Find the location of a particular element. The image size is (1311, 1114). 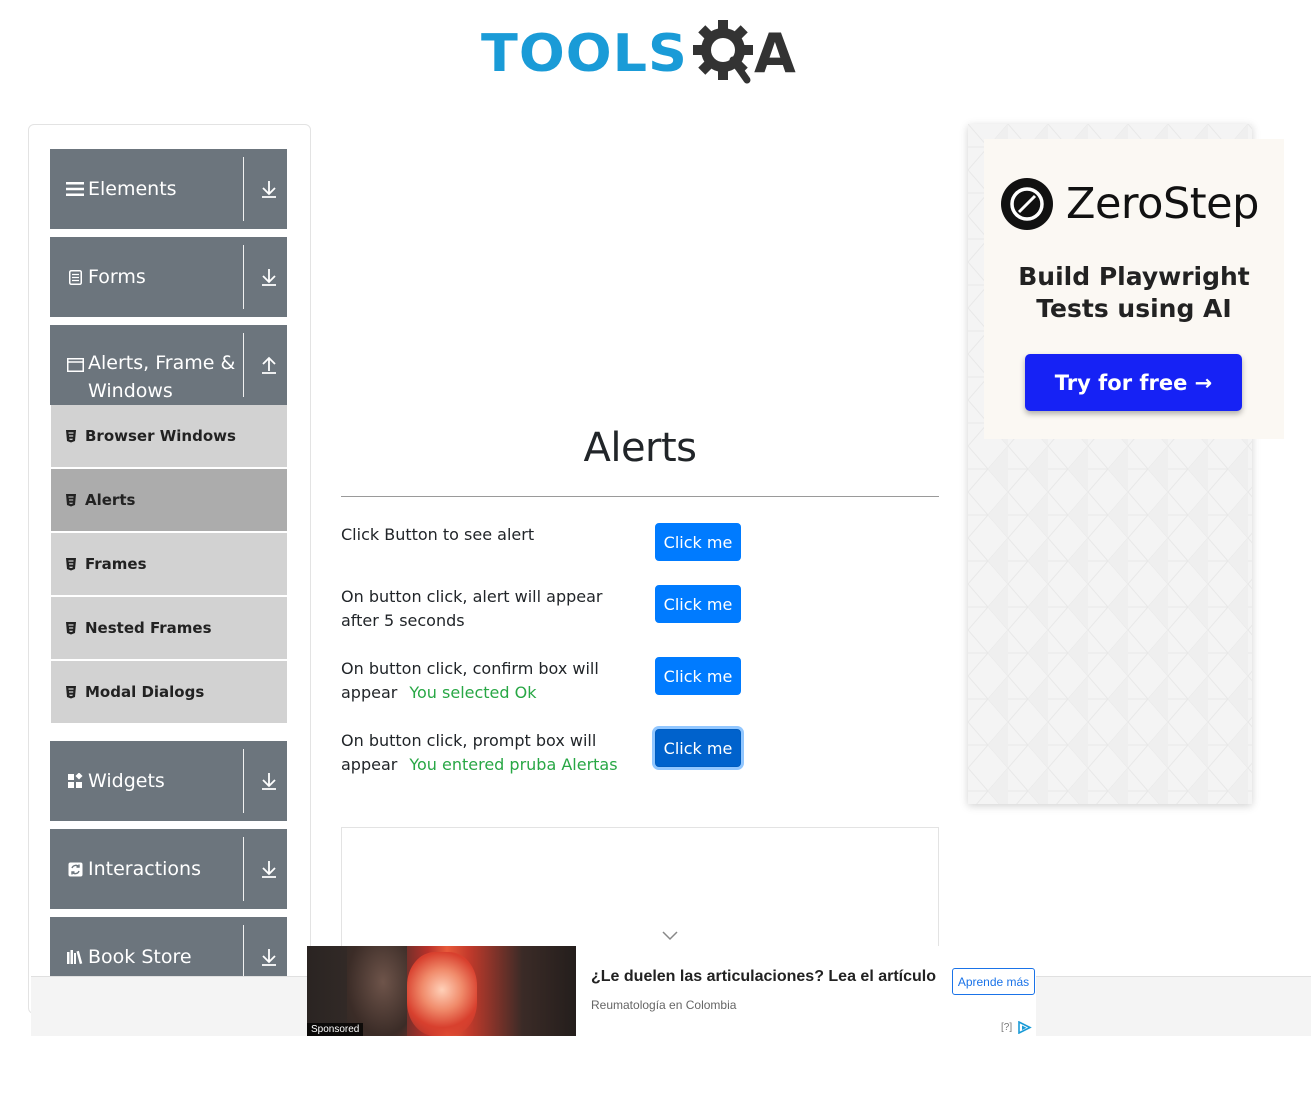

zerostep-tagline-line1: Build Playwright is located at coordinates (1134, 276).